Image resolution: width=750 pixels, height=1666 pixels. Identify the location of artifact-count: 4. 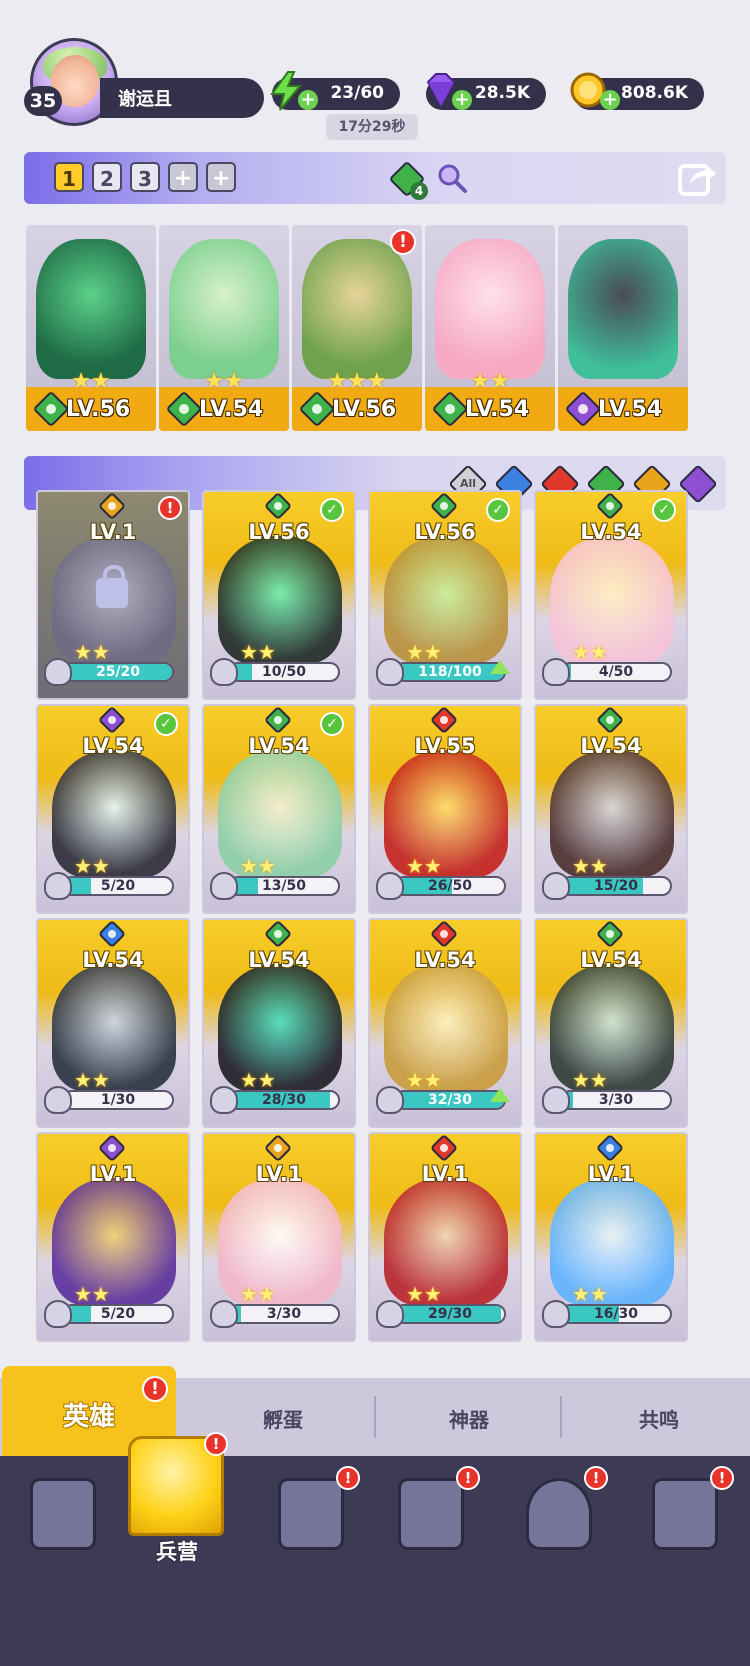
(419, 191).